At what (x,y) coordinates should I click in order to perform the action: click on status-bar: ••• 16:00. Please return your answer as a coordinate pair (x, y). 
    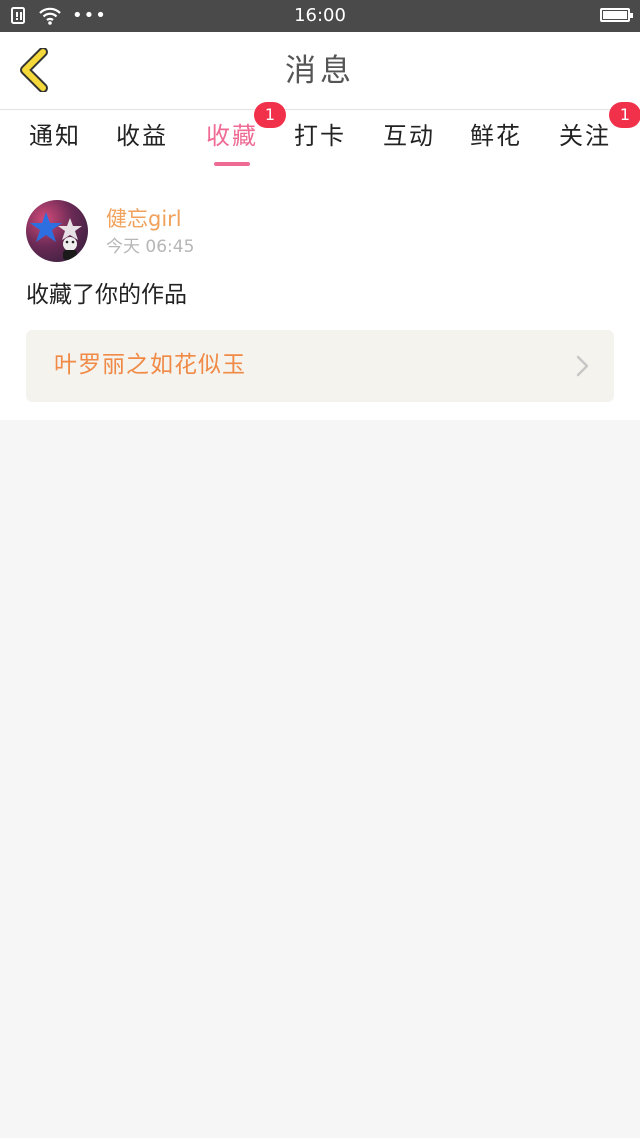
    Looking at the image, I should click on (320, 16).